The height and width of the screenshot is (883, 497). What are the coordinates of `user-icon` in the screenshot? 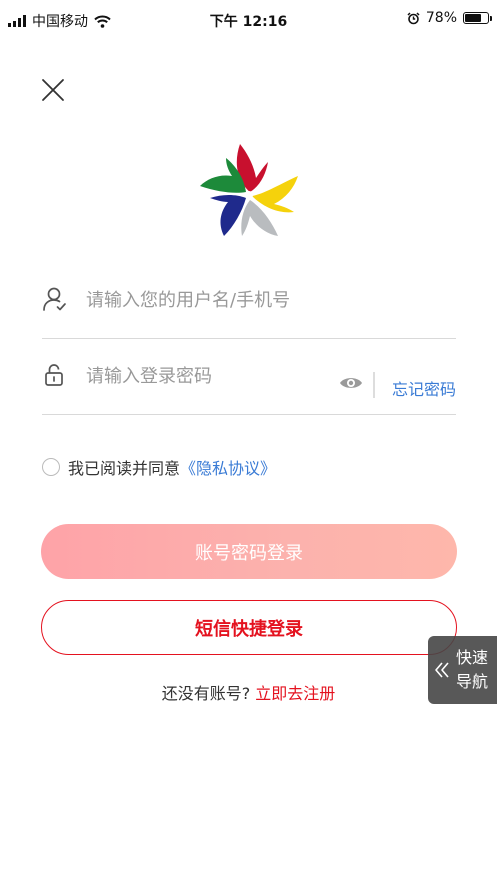 It's located at (54, 299).